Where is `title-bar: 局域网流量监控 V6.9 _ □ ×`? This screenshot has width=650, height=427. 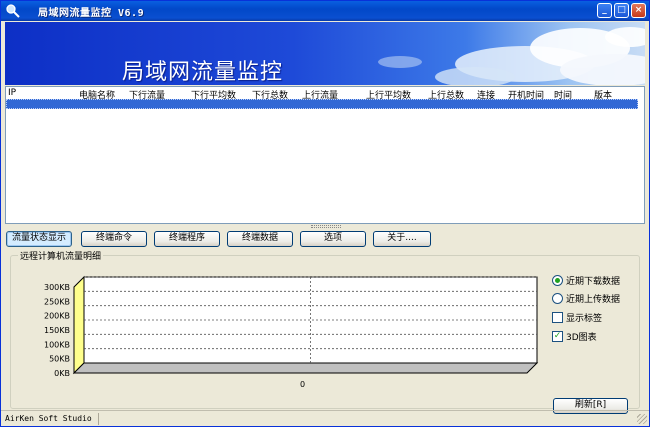 title-bar: 局域网流量监控 V6.9 _ □ × is located at coordinates (325, 11).